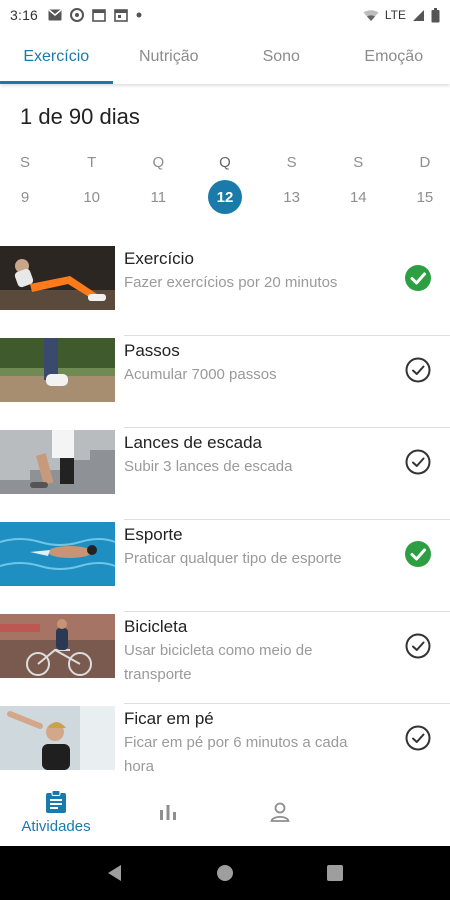 This screenshot has width=450, height=900. I want to click on weekday-letter: D, so click(425, 162).